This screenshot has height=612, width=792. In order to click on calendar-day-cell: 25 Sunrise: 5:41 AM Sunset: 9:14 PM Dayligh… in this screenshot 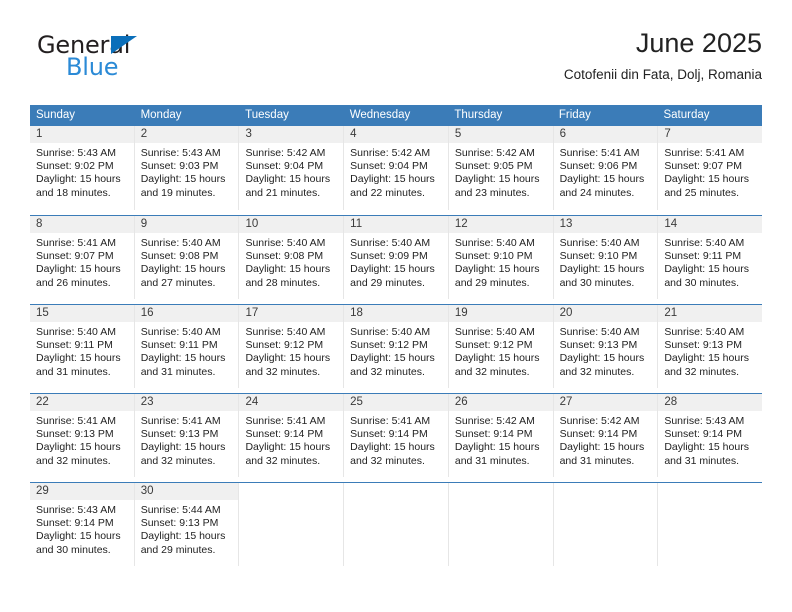, I will do `click(396, 435)`.